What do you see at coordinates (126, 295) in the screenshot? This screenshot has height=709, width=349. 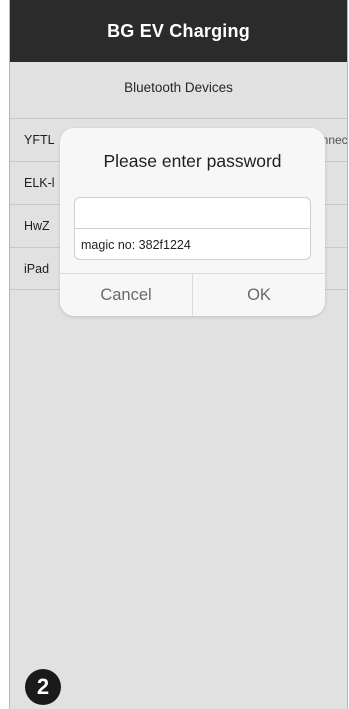 I see `cancel-button: Cancel` at bounding box center [126, 295].